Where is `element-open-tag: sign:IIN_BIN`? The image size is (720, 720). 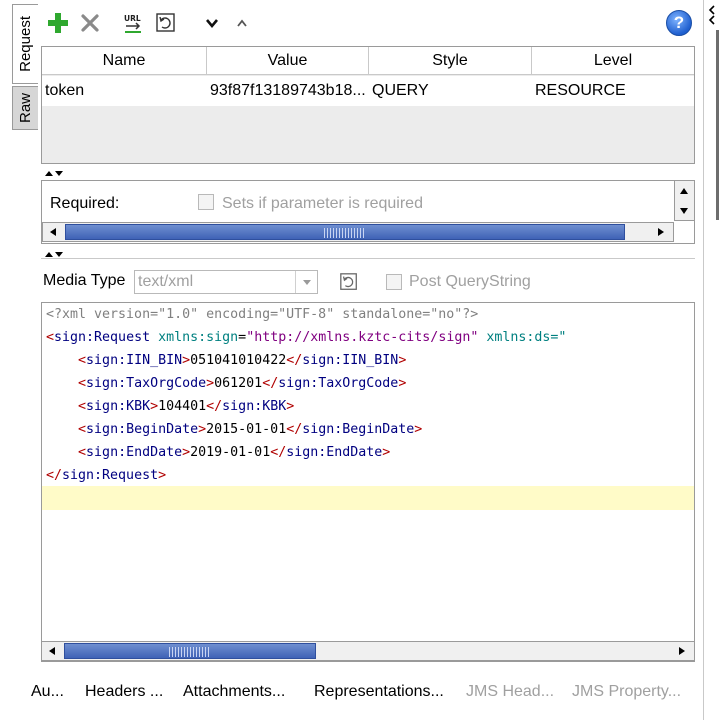 element-open-tag: sign:IIN_BIN is located at coordinates (134, 360).